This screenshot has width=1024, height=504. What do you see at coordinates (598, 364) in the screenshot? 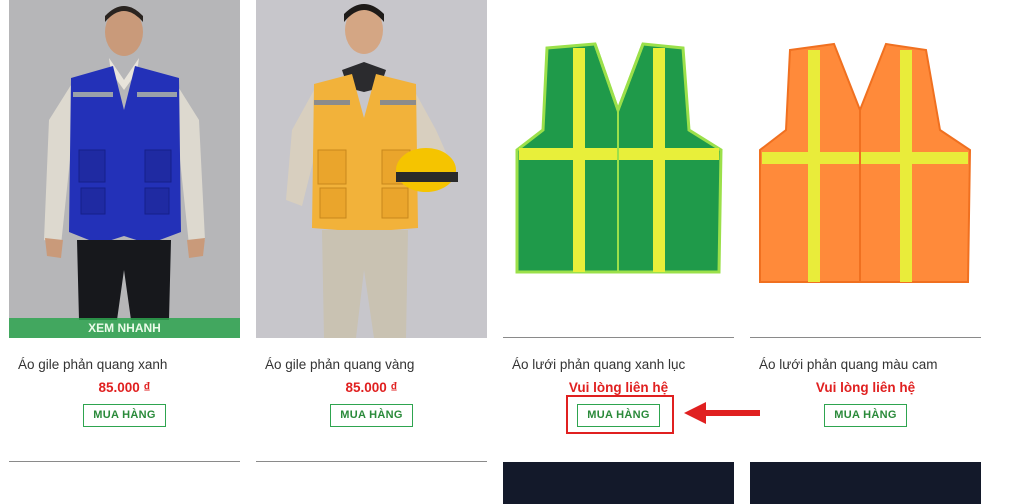
I see `product-title: Áo lưới phản quang xanh lục` at bounding box center [598, 364].